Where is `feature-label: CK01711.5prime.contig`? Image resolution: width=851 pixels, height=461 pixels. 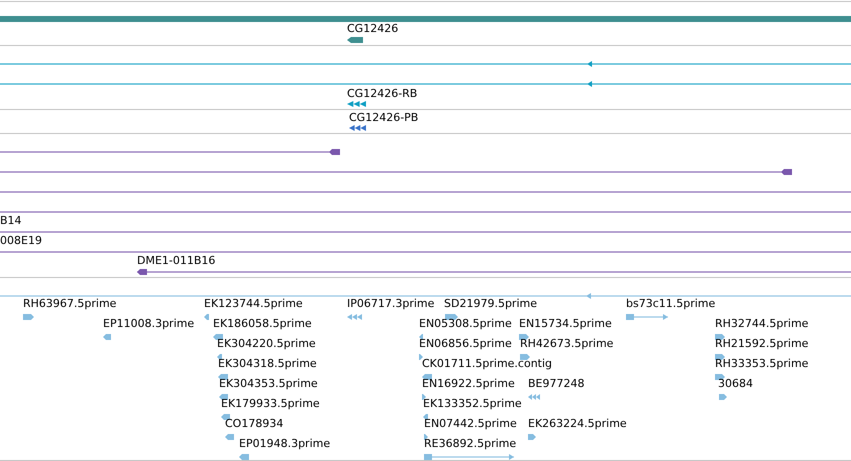
feature-label: CK01711.5prime.contig is located at coordinates (487, 364).